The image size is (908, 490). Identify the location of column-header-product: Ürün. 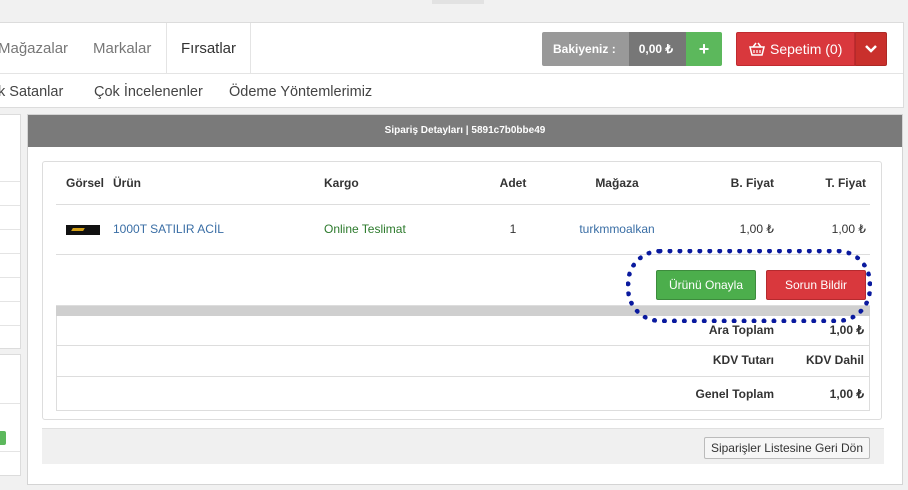
(218, 183).